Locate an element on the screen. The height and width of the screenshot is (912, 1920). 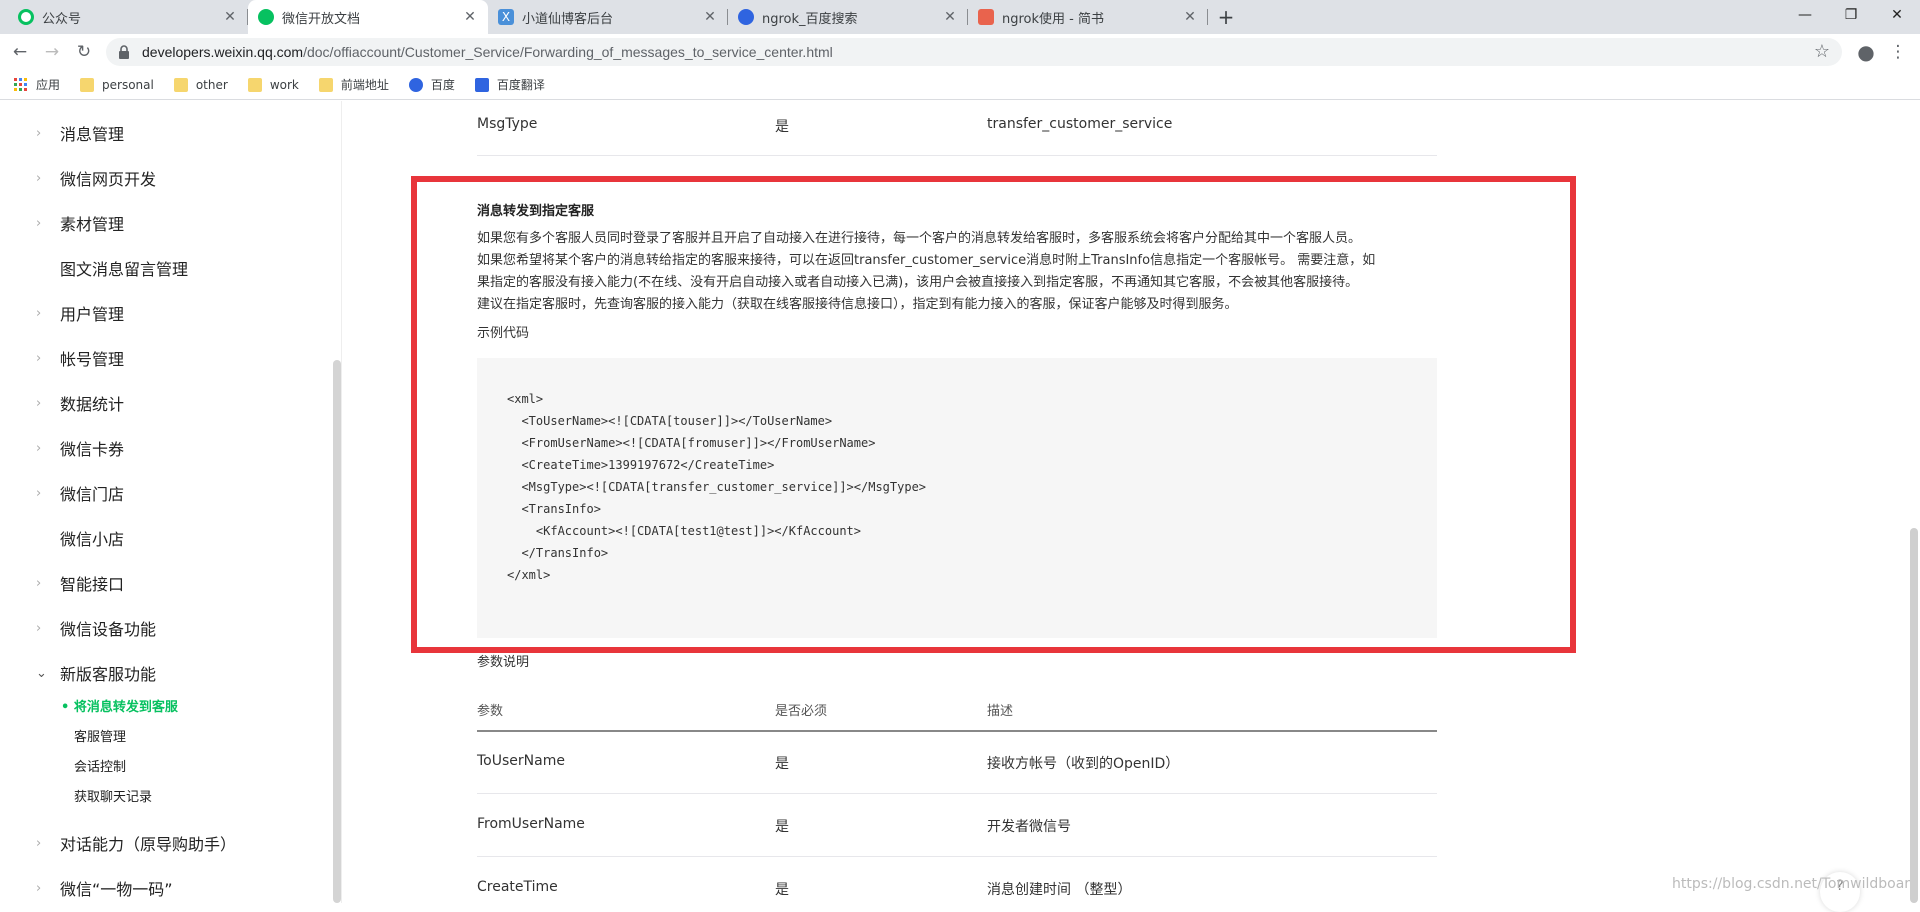
apps-grid-icon is located at coordinates (20, 84).